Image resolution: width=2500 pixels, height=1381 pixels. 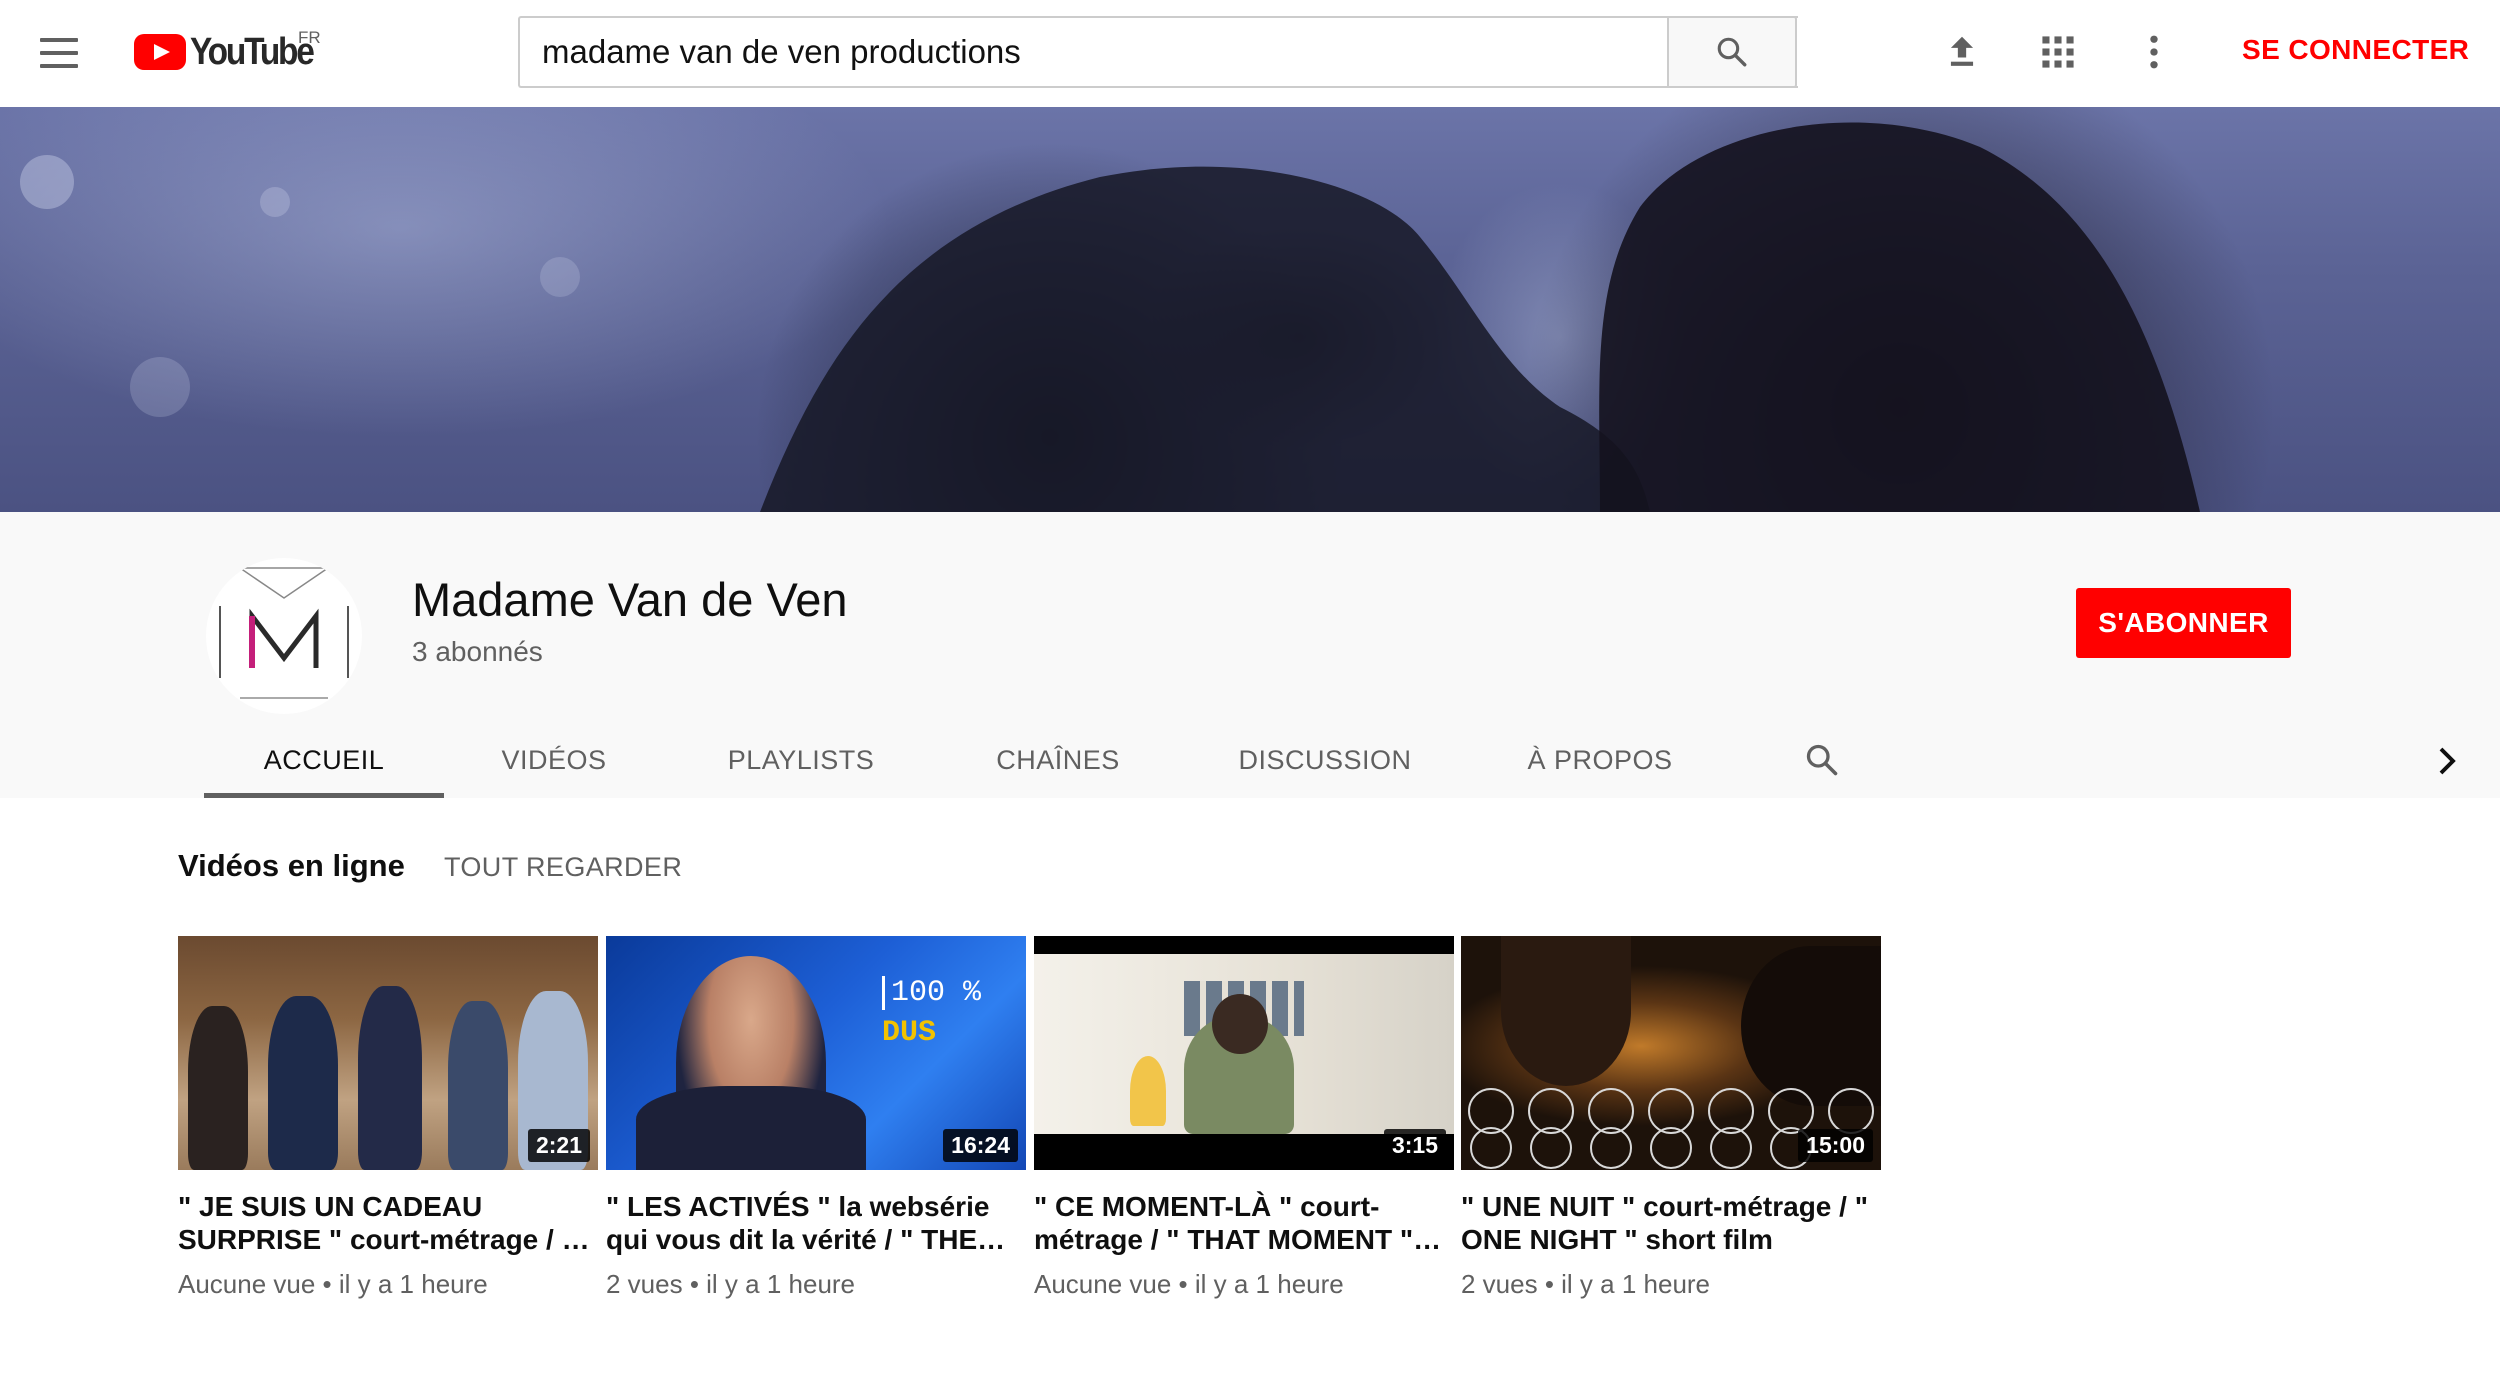 I want to click on video-thumbnail: 3:15, so click(x=1244, y=1053).